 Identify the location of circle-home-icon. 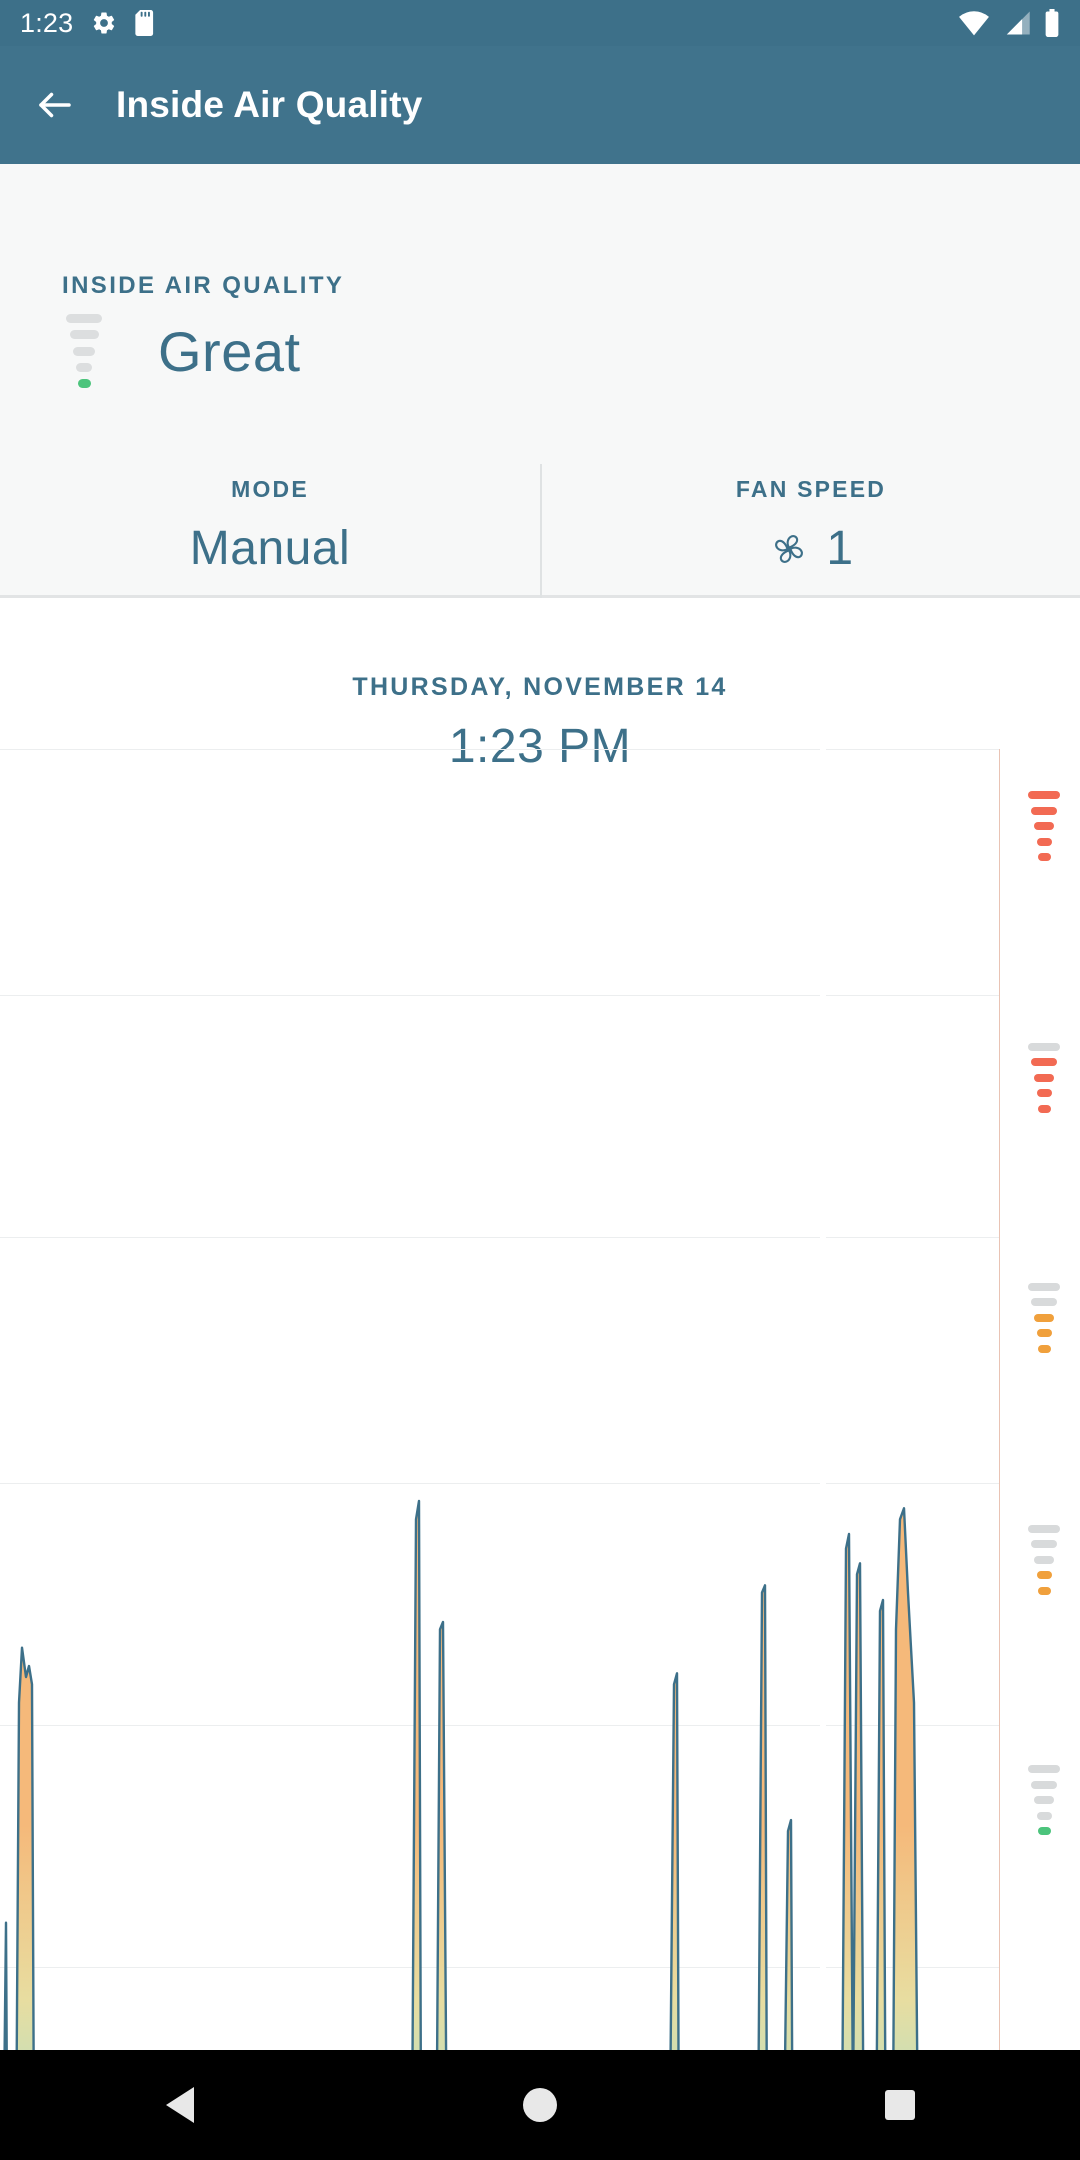
(540, 2105).